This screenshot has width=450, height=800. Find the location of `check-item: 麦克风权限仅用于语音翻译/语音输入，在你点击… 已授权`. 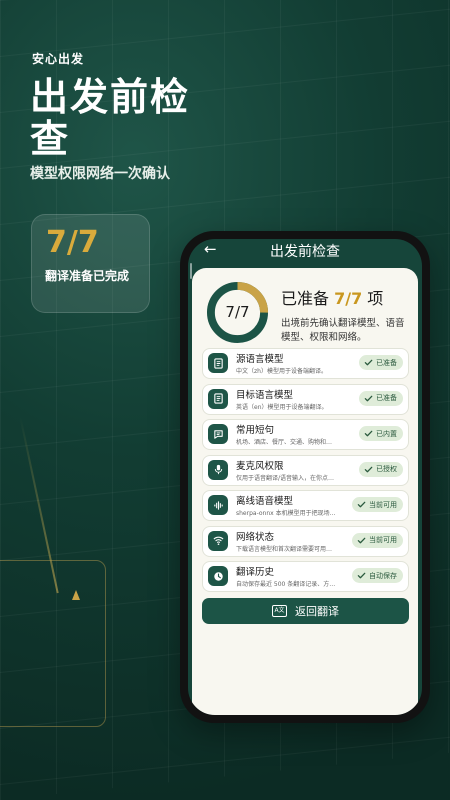

check-item: 麦克风权限仅用于语音翻译/语音输入，在你点击… 已授权 is located at coordinates (305, 470).